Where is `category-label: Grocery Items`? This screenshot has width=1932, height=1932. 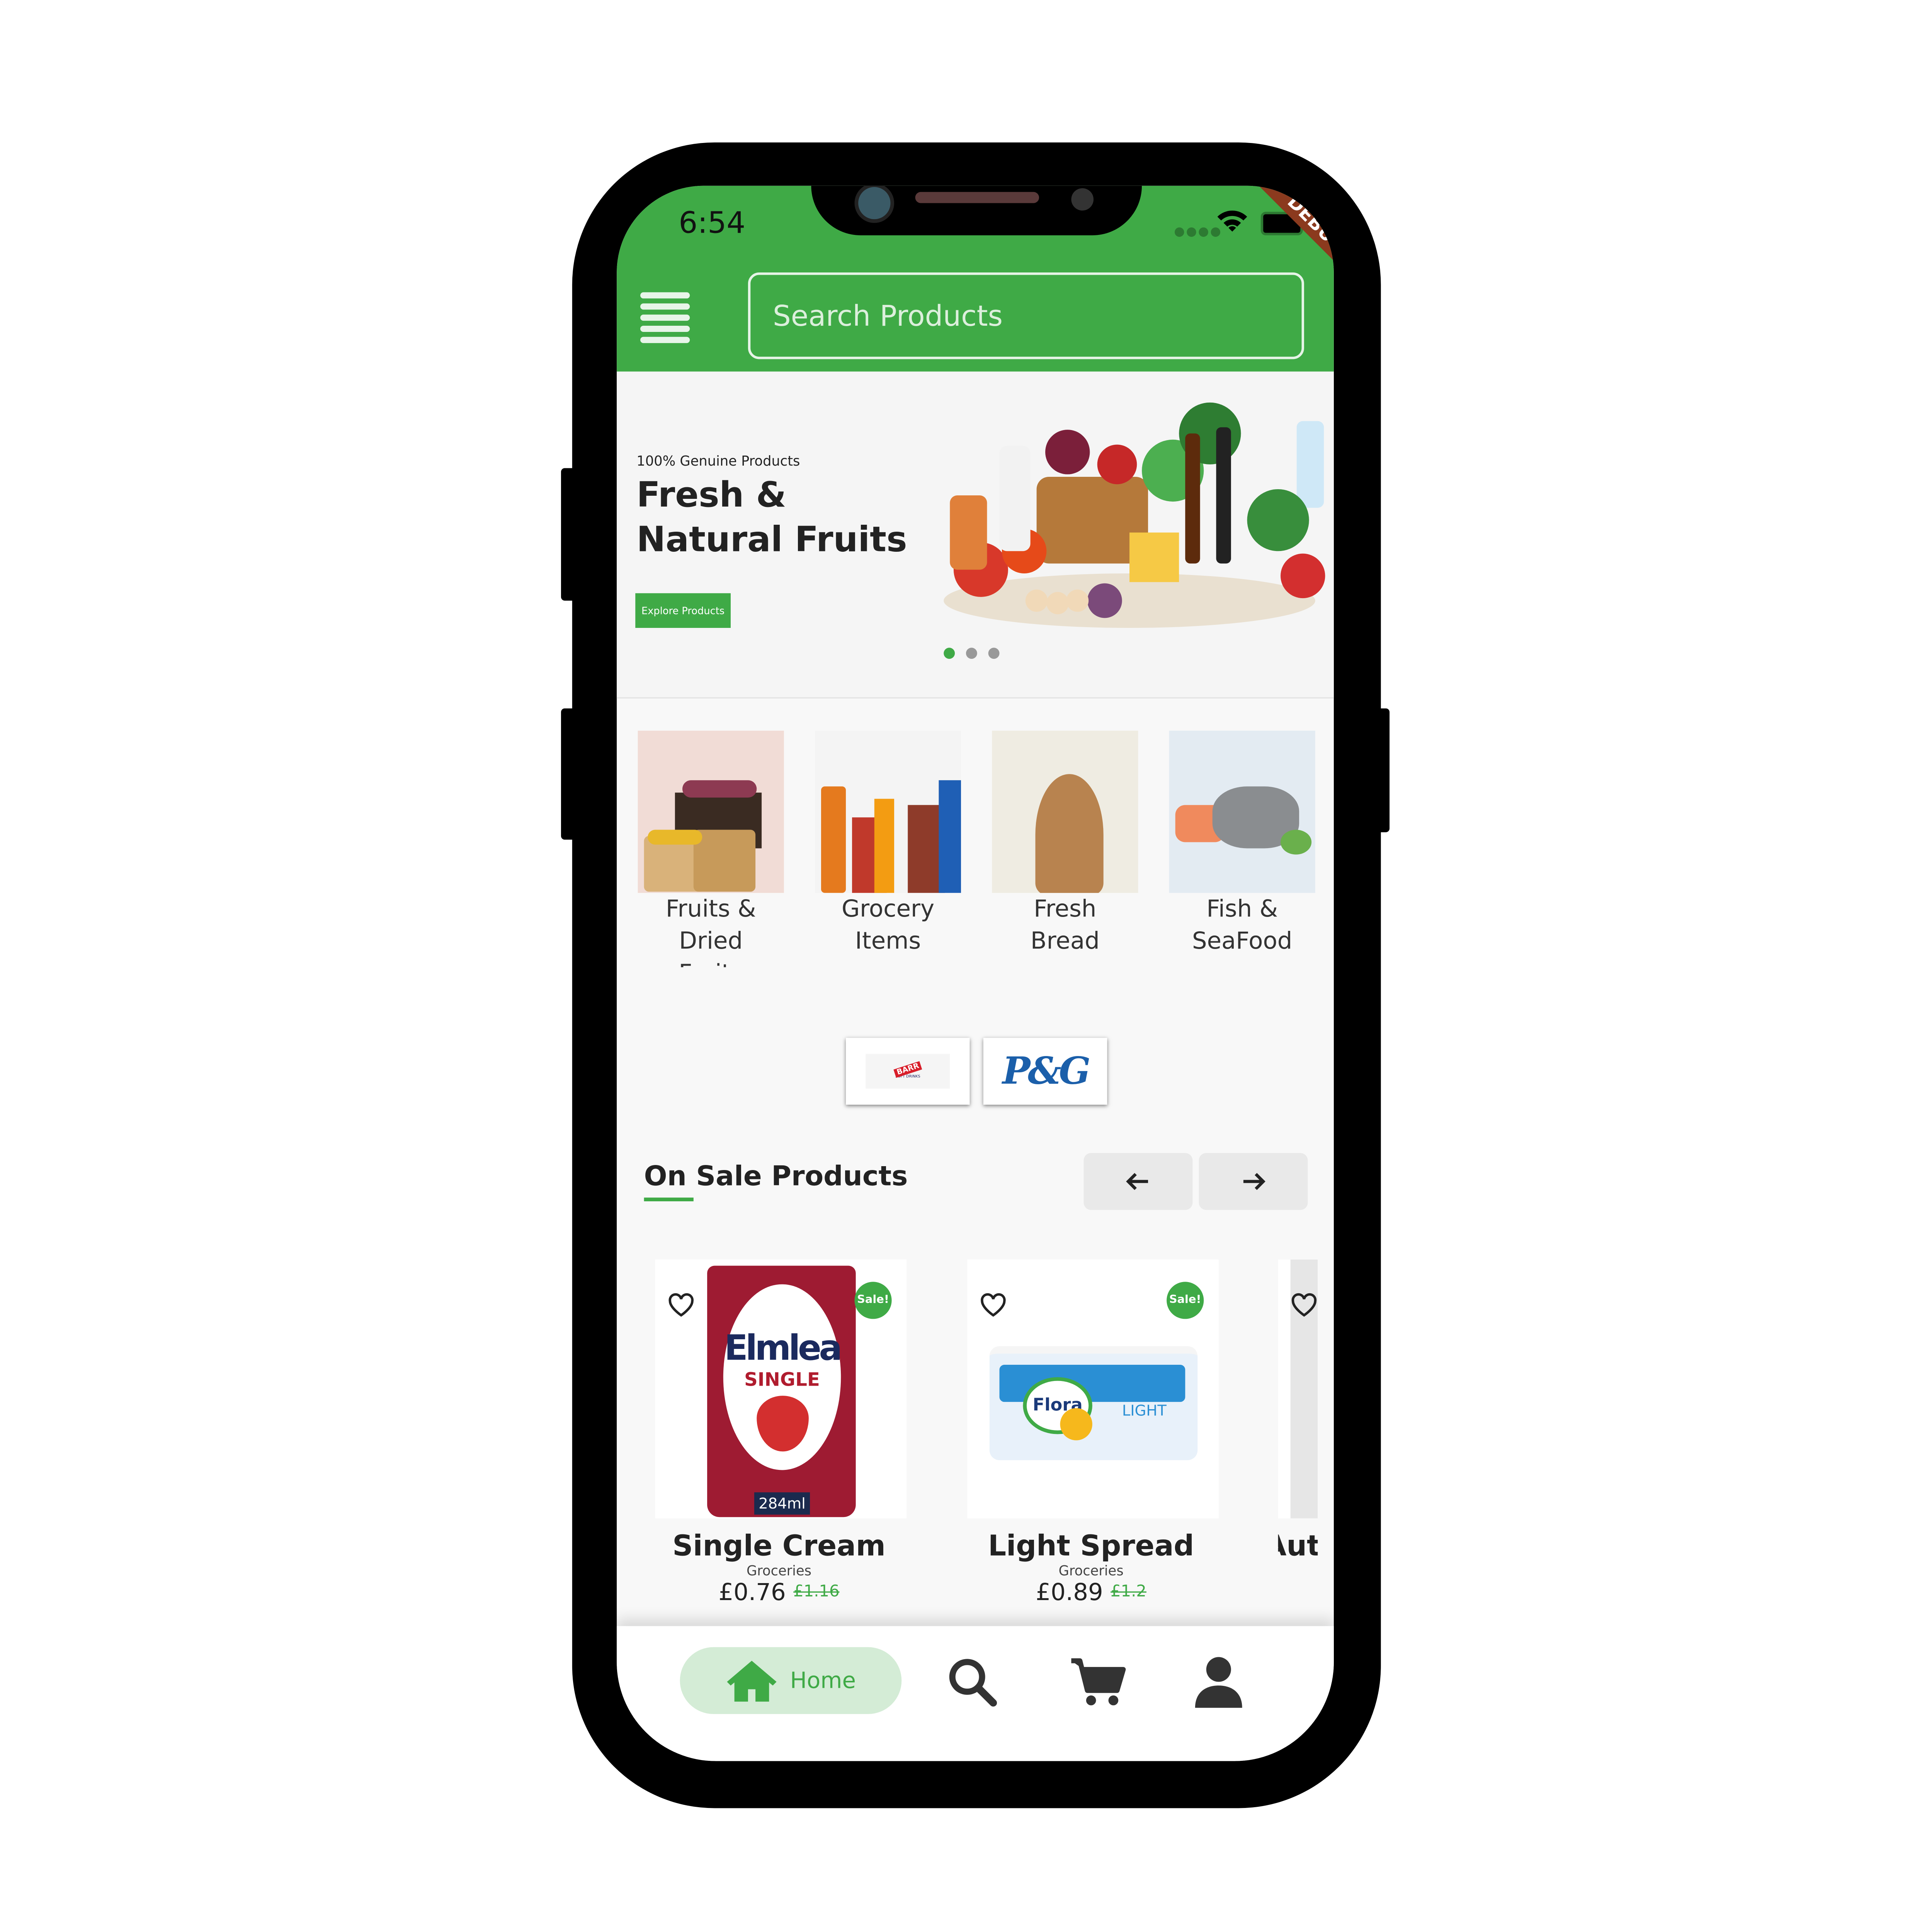
category-label: Grocery Items is located at coordinates (888, 925).